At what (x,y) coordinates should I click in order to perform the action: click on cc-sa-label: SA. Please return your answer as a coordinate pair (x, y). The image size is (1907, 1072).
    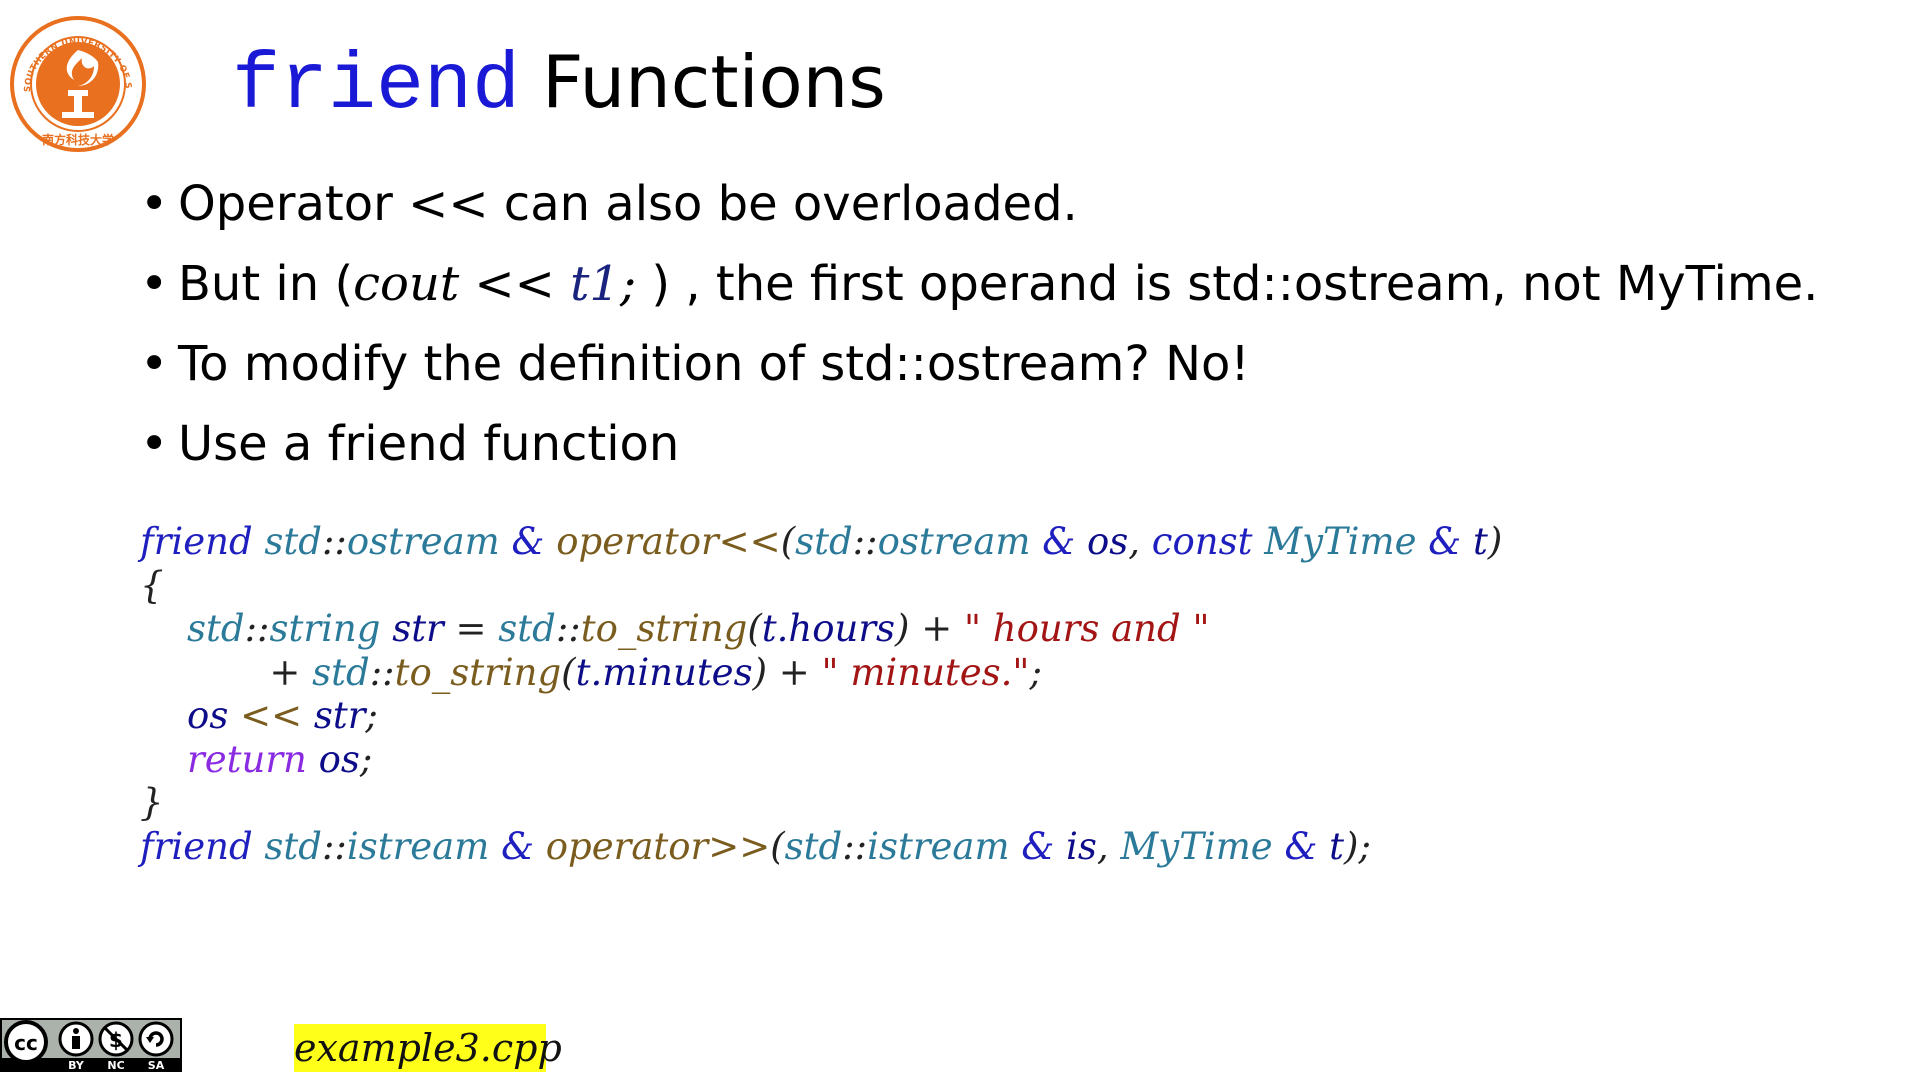
    Looking at the image, I should click on (156, 1065).